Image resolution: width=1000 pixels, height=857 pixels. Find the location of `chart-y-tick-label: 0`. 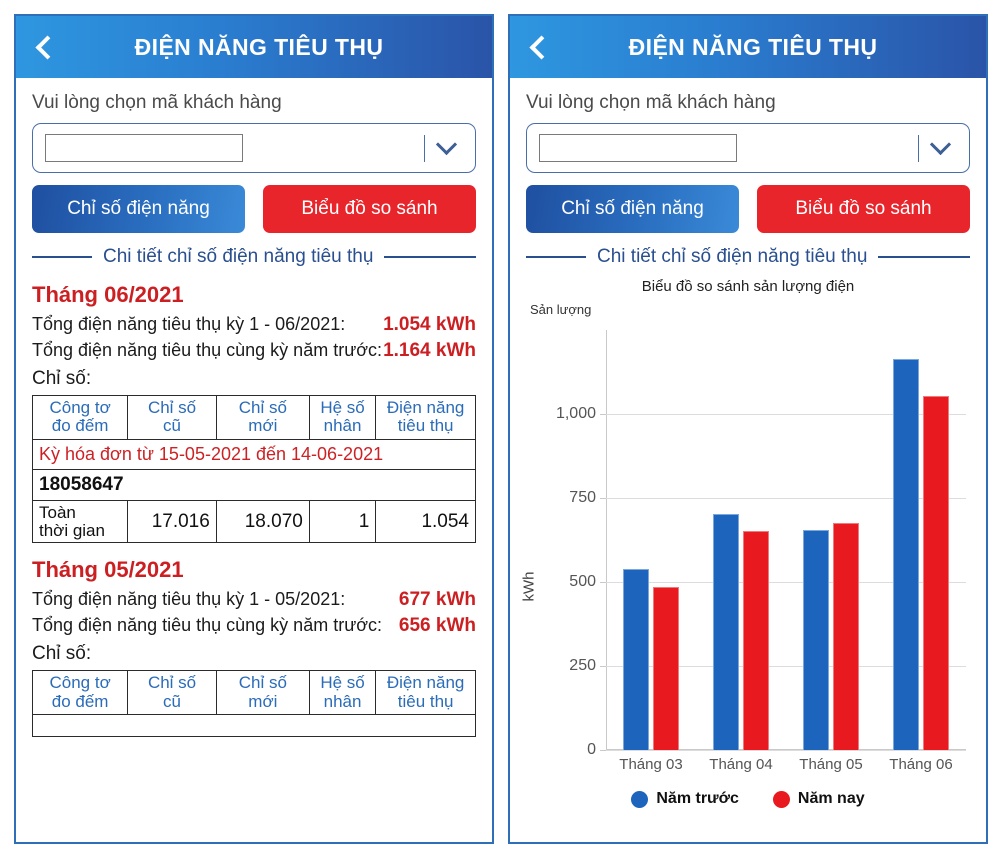

chart-y-tick-label: 0 is located at coordinates (591, 749).